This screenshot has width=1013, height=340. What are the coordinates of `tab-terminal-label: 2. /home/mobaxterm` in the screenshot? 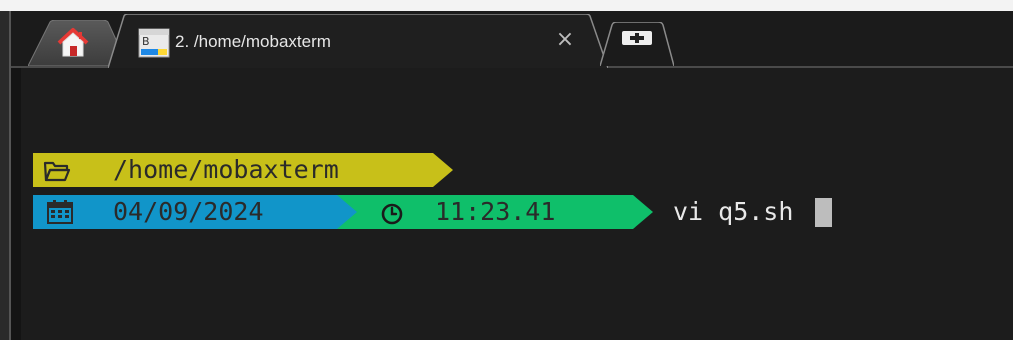 It's located at (253, 41).